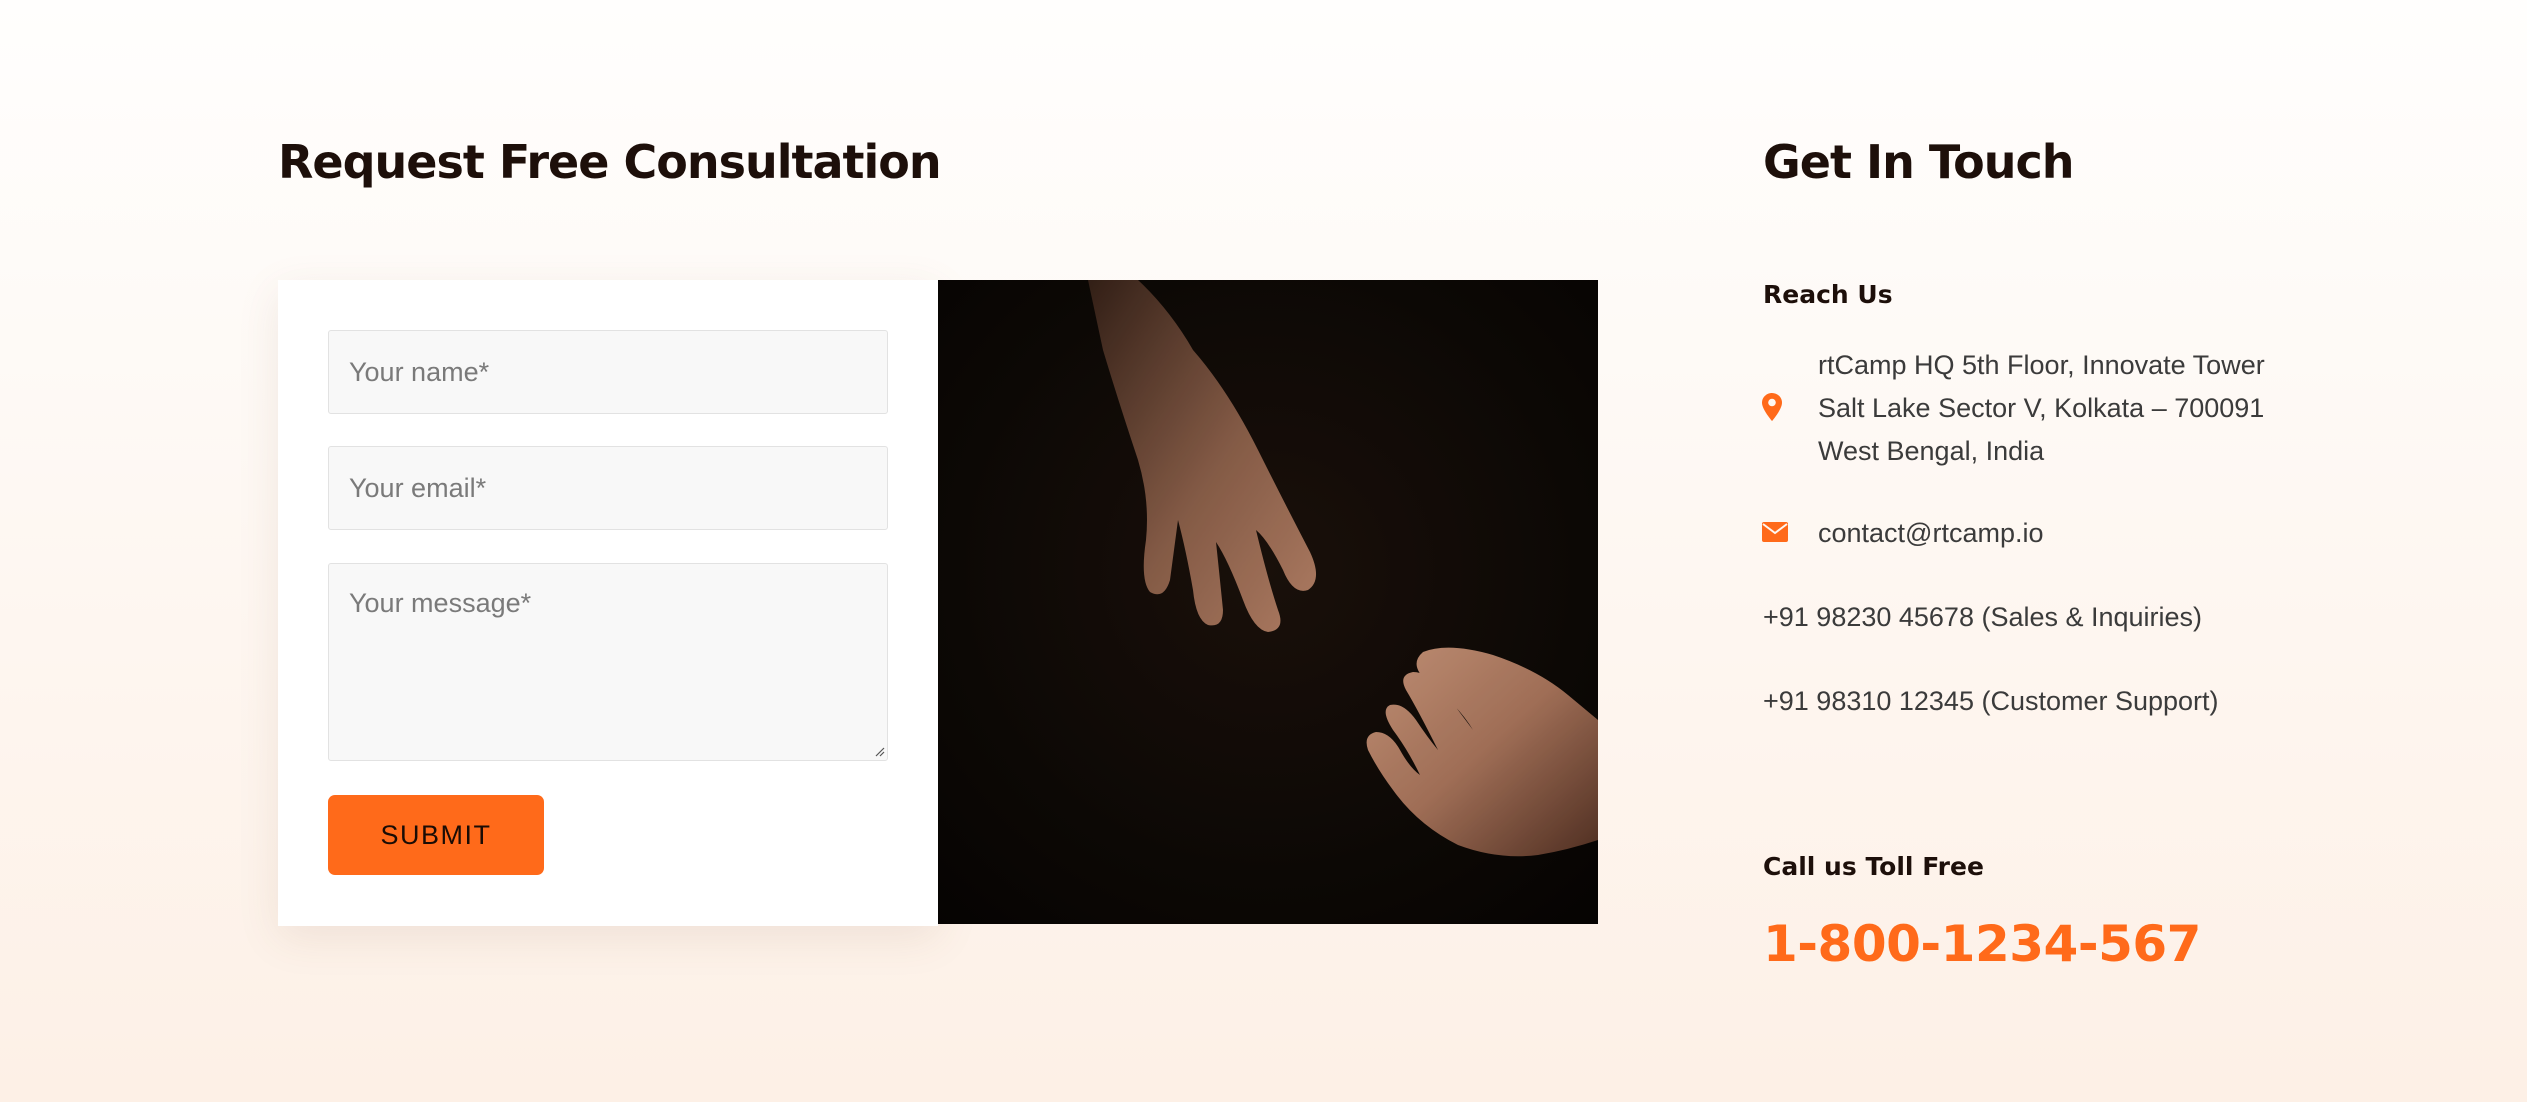 The width and height of the screenshot is (2527, 1102). Describe the element at coordinates (1775, 532) in the screenshot. I see `envelope-icon` at that location.